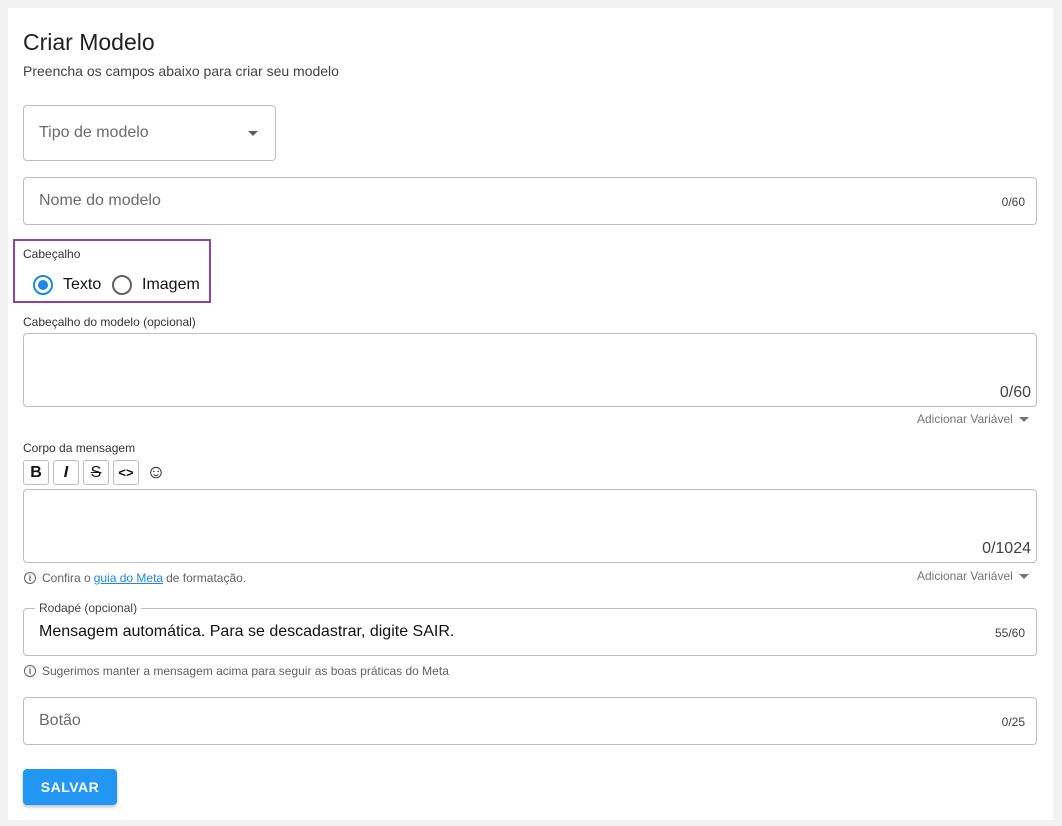  I want to click on button-text-placeholder: Botão, so click(60, 720).